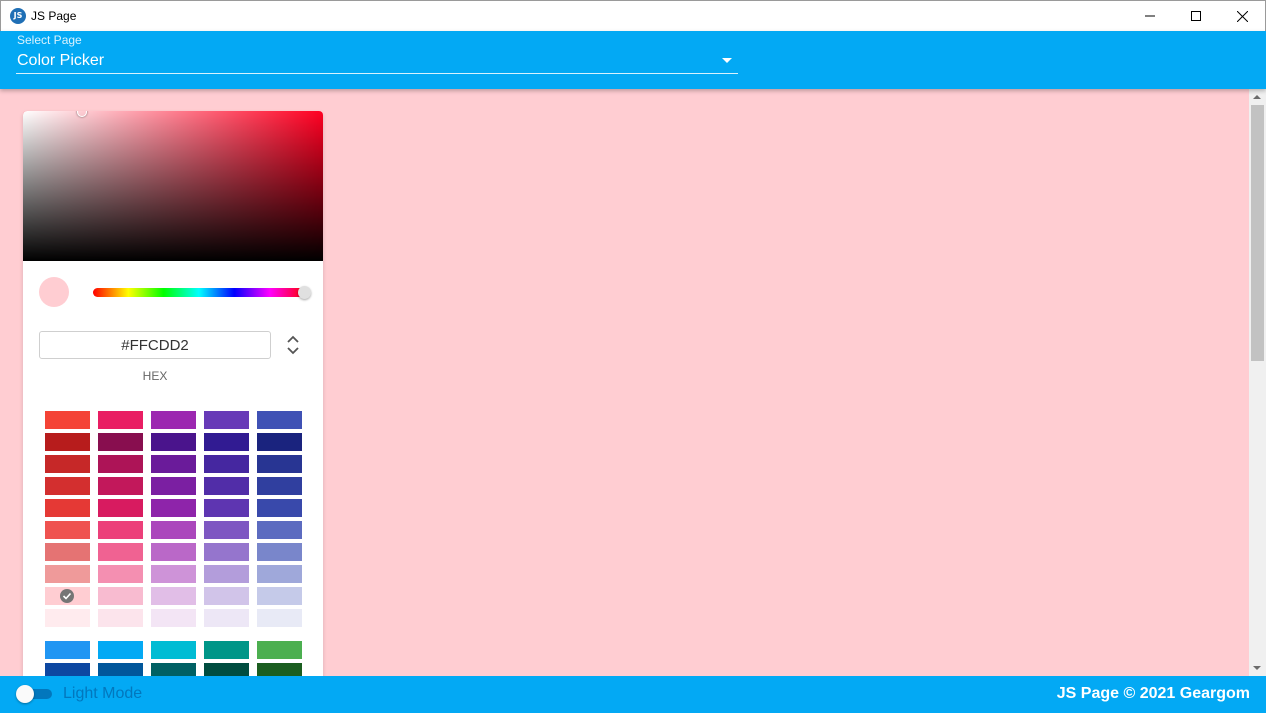 The width and height of the screenshot is (1266, 713). I want to click on maximize-button, so click(1196, 16).